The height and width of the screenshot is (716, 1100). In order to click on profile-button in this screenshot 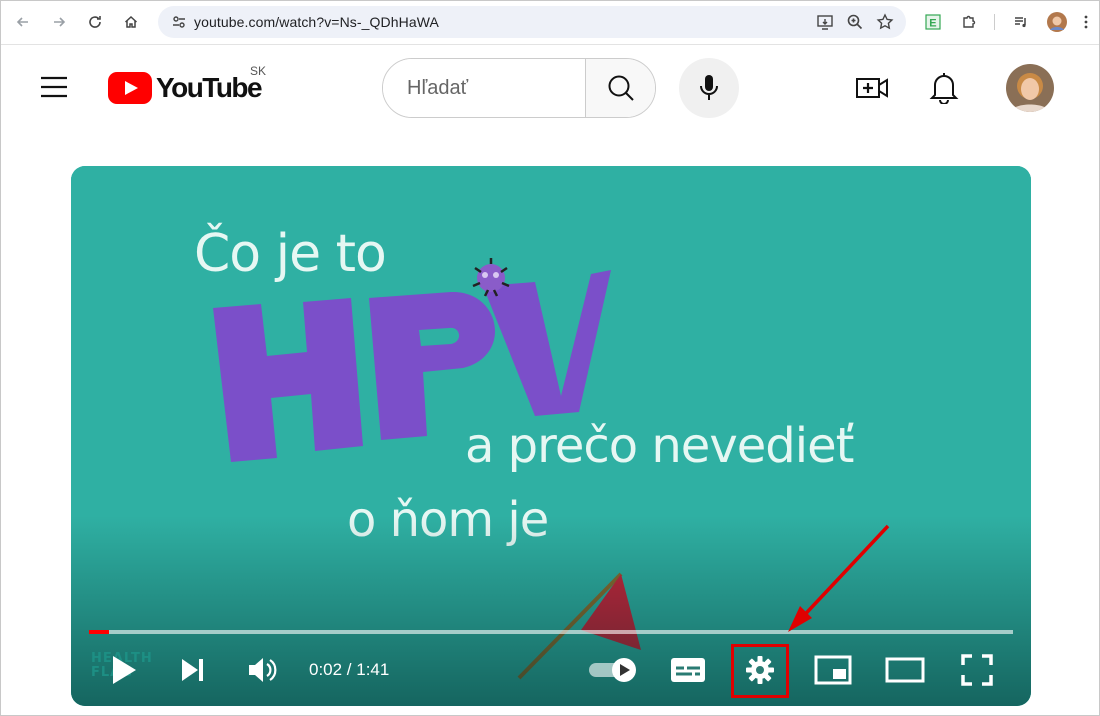, I will do `click(1057, 22)`.